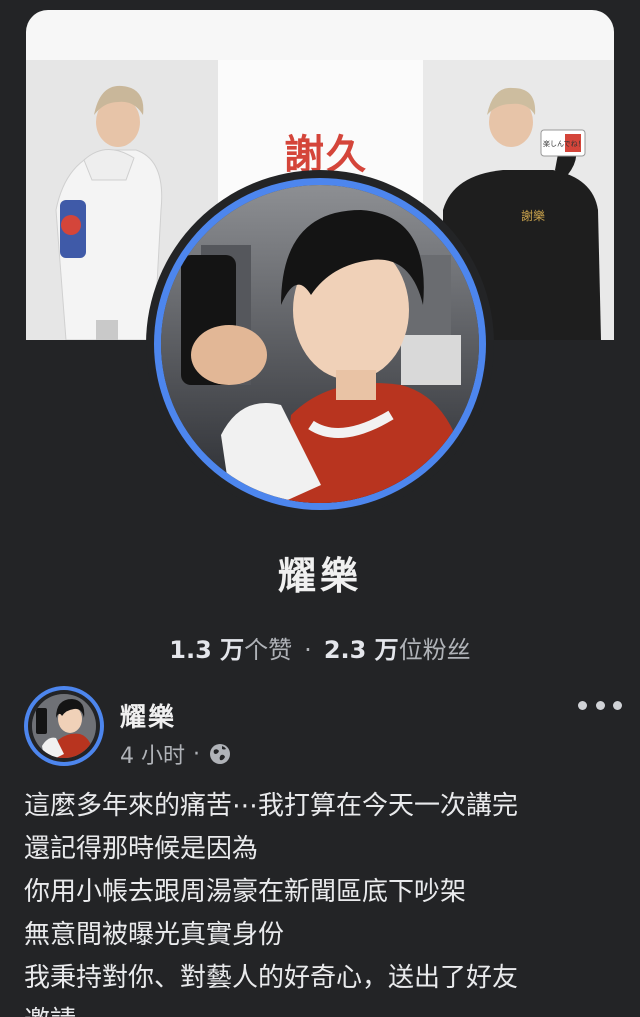 This screenshot has height=1017, width=640. I want to click on post-timestamp: 4 小时, so click(152, 754).